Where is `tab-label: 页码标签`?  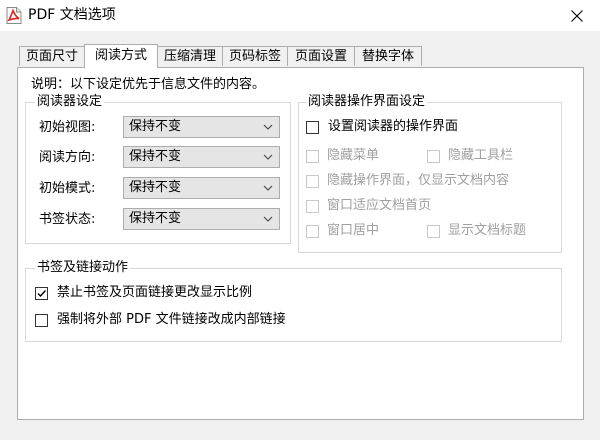
tab-label: 页码标签 is located at coordinates (254, 56).